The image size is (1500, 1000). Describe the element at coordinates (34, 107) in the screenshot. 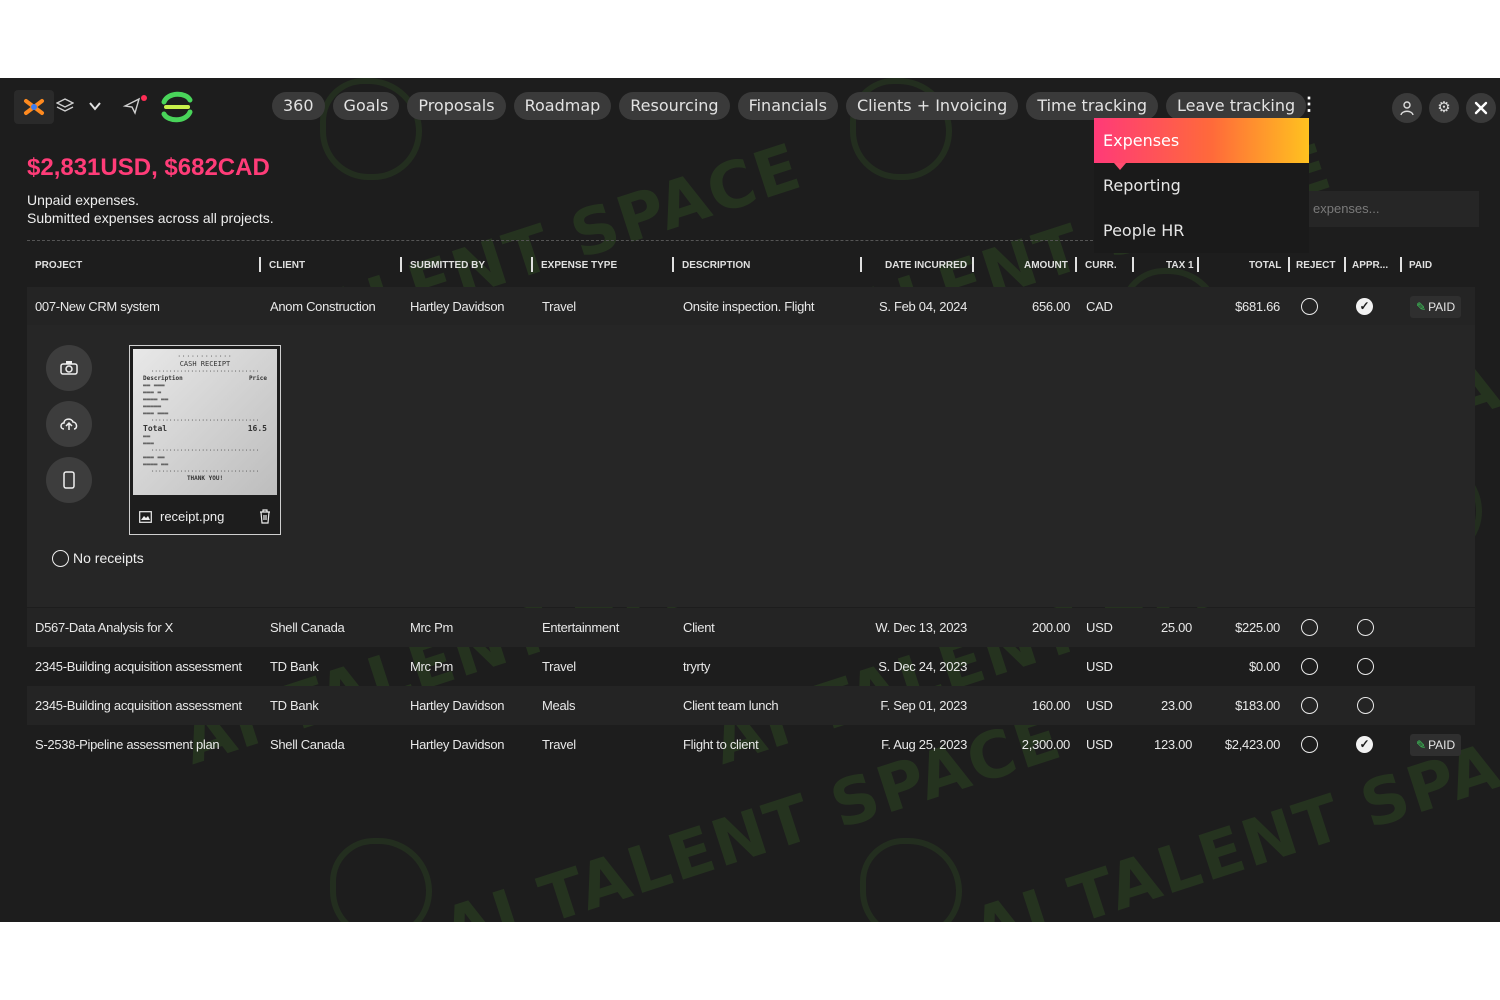

I see `apps-icon` at that location.